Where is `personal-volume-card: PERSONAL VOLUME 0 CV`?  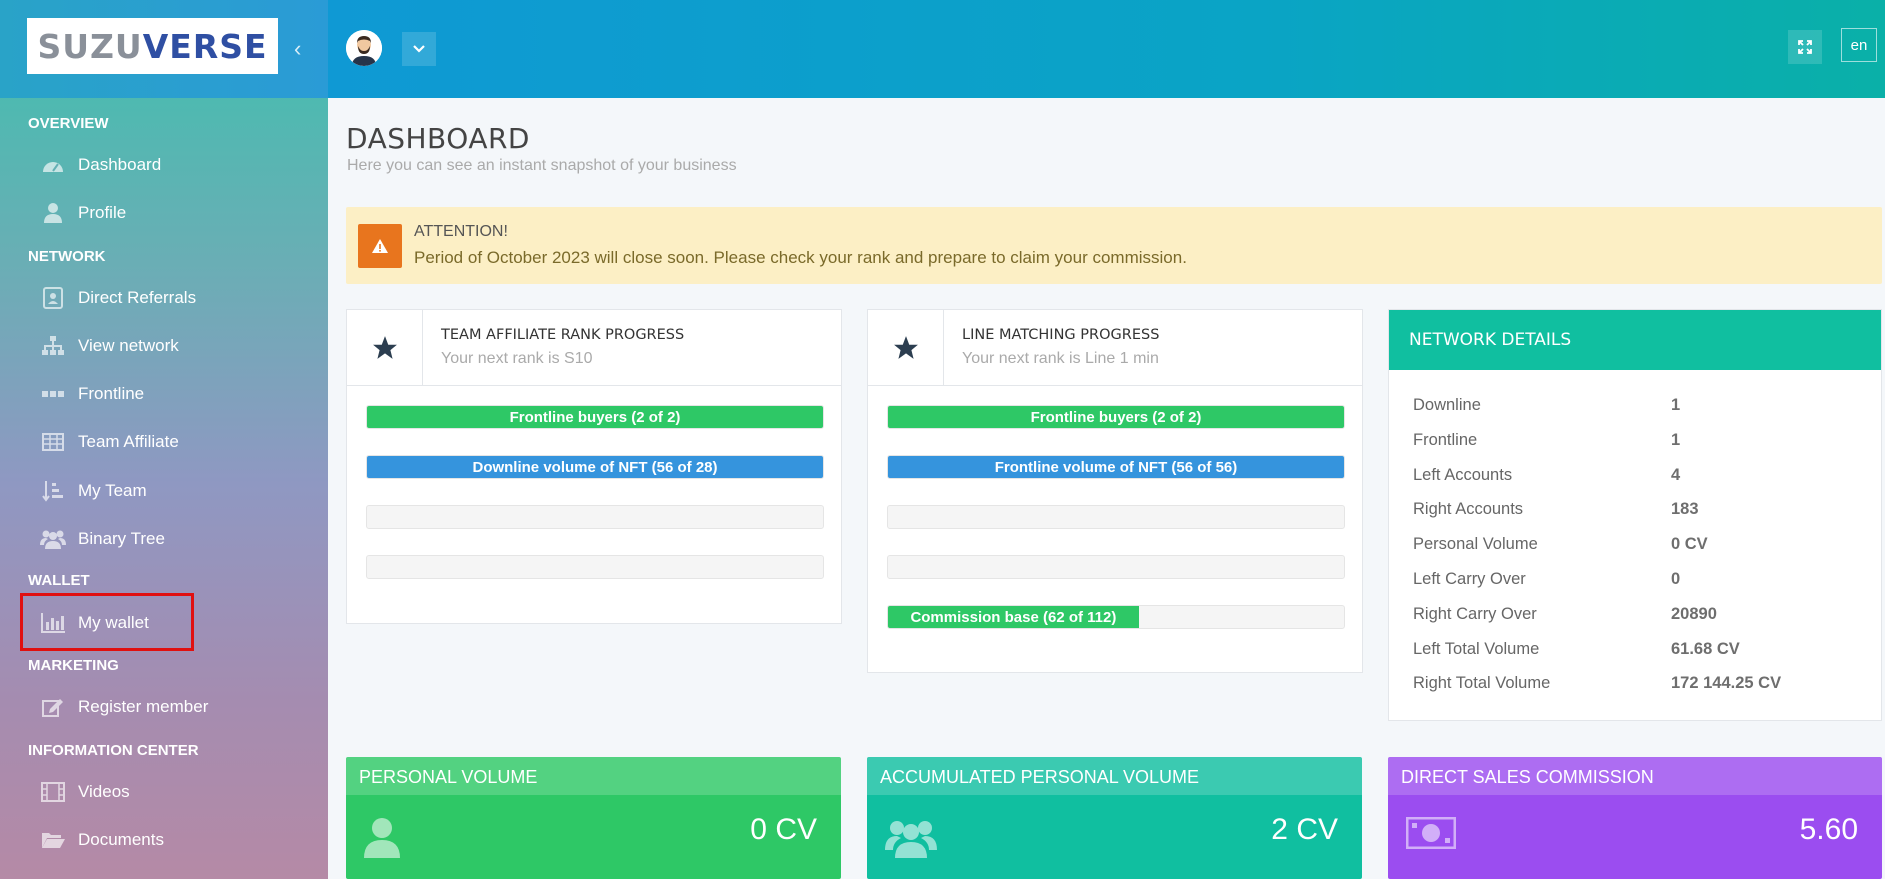 personal-volume-card: PERSONAL VOLUME 0 CV is located at coordinates (593, 818).